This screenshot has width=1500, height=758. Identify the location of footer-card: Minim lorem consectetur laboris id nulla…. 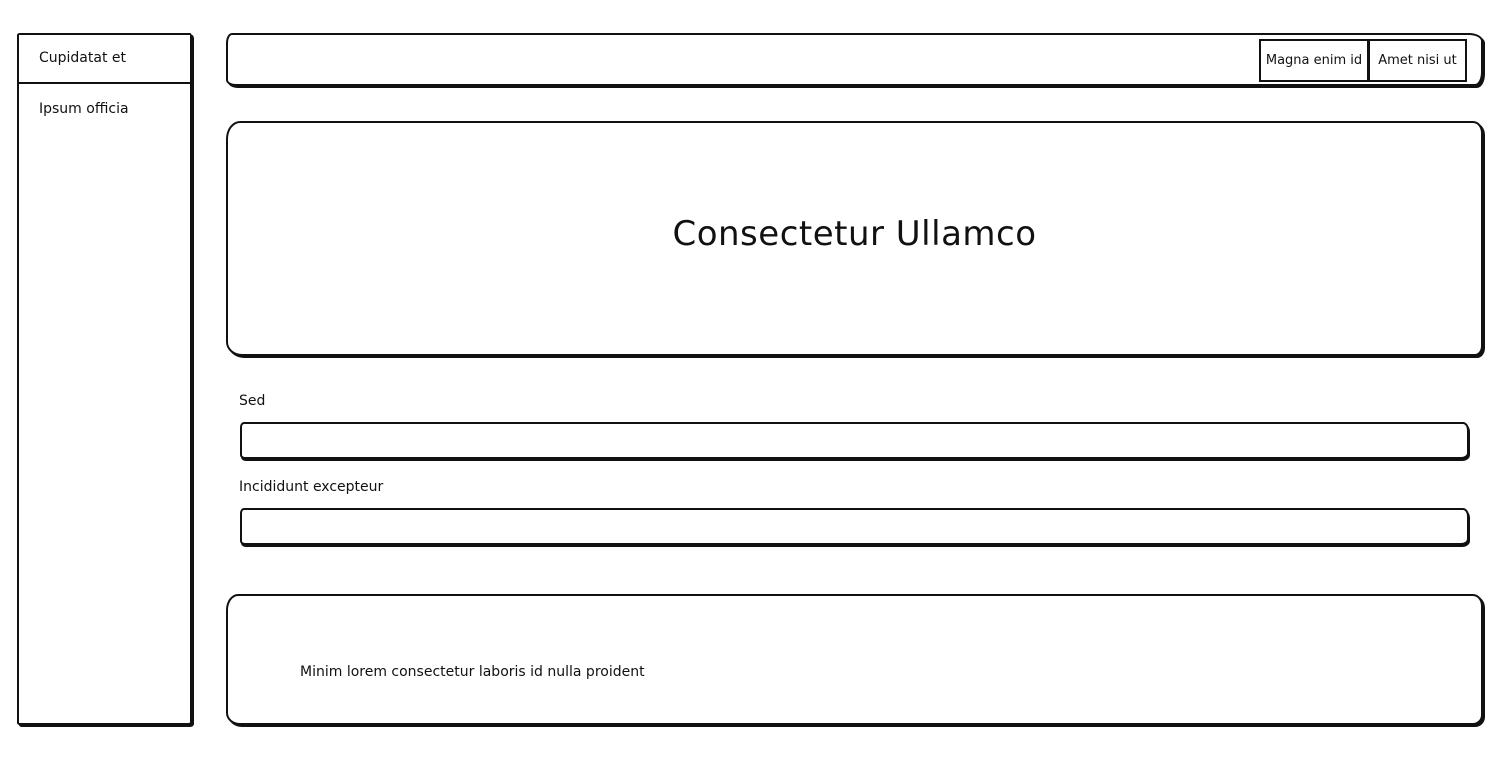
(854, 659).